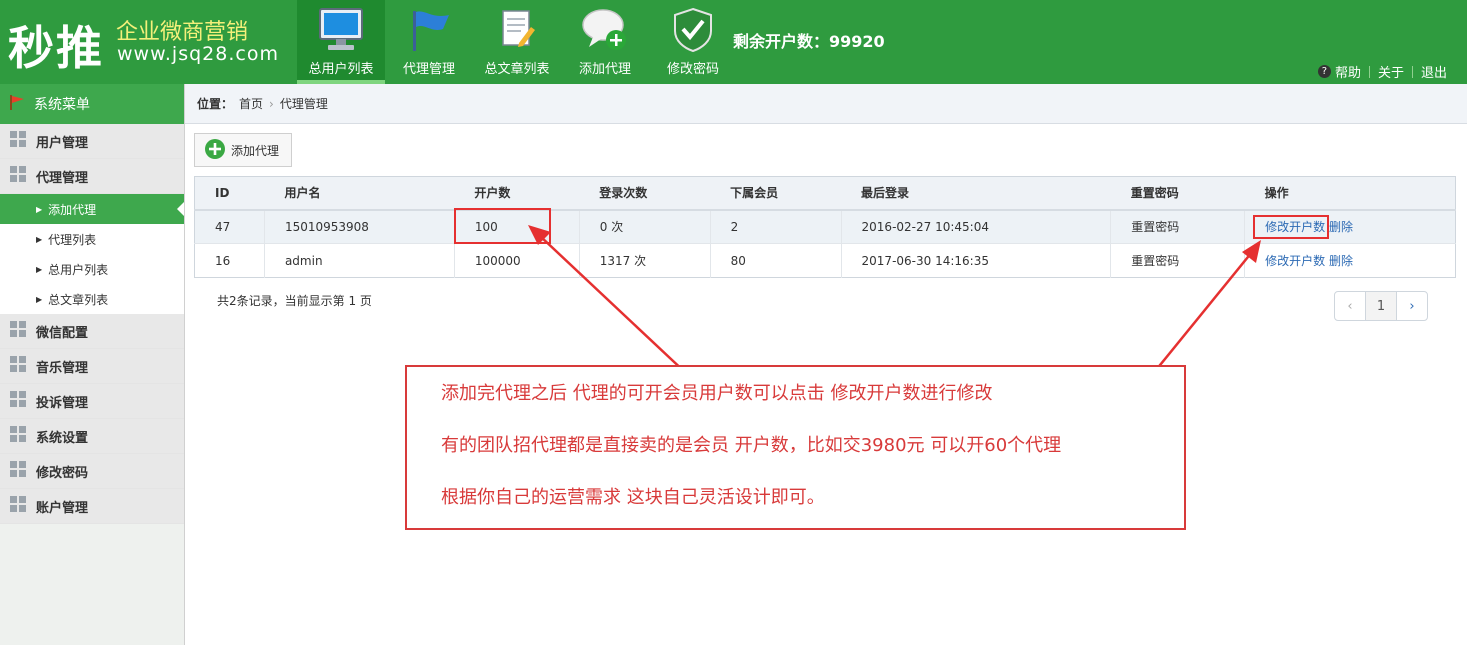  Describe the element at coordinates (198, 54) in the screenshot. I see `logo-url-text: www.jsq28.com` at that location.